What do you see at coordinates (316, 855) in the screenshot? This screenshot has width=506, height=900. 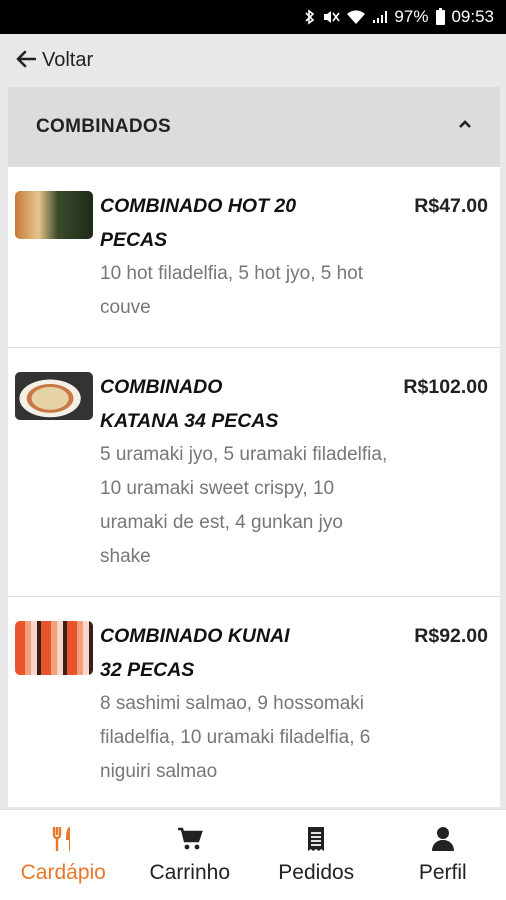 I see `nav-pedidos: Pedidos` at bounding box center [316, 855].